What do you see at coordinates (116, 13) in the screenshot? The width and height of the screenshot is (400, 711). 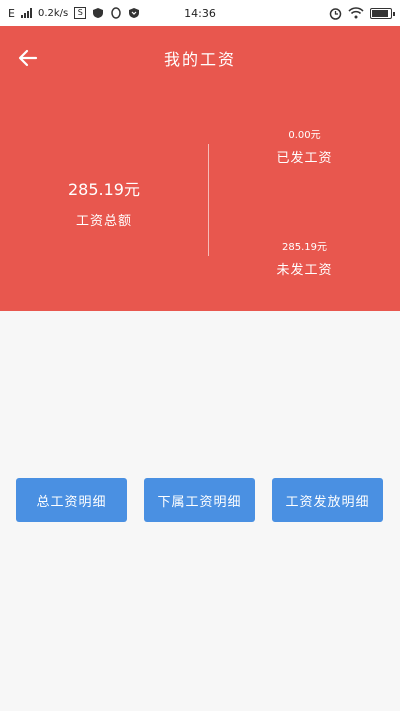 I see `qq-icon` at bounding box center [116, 13].